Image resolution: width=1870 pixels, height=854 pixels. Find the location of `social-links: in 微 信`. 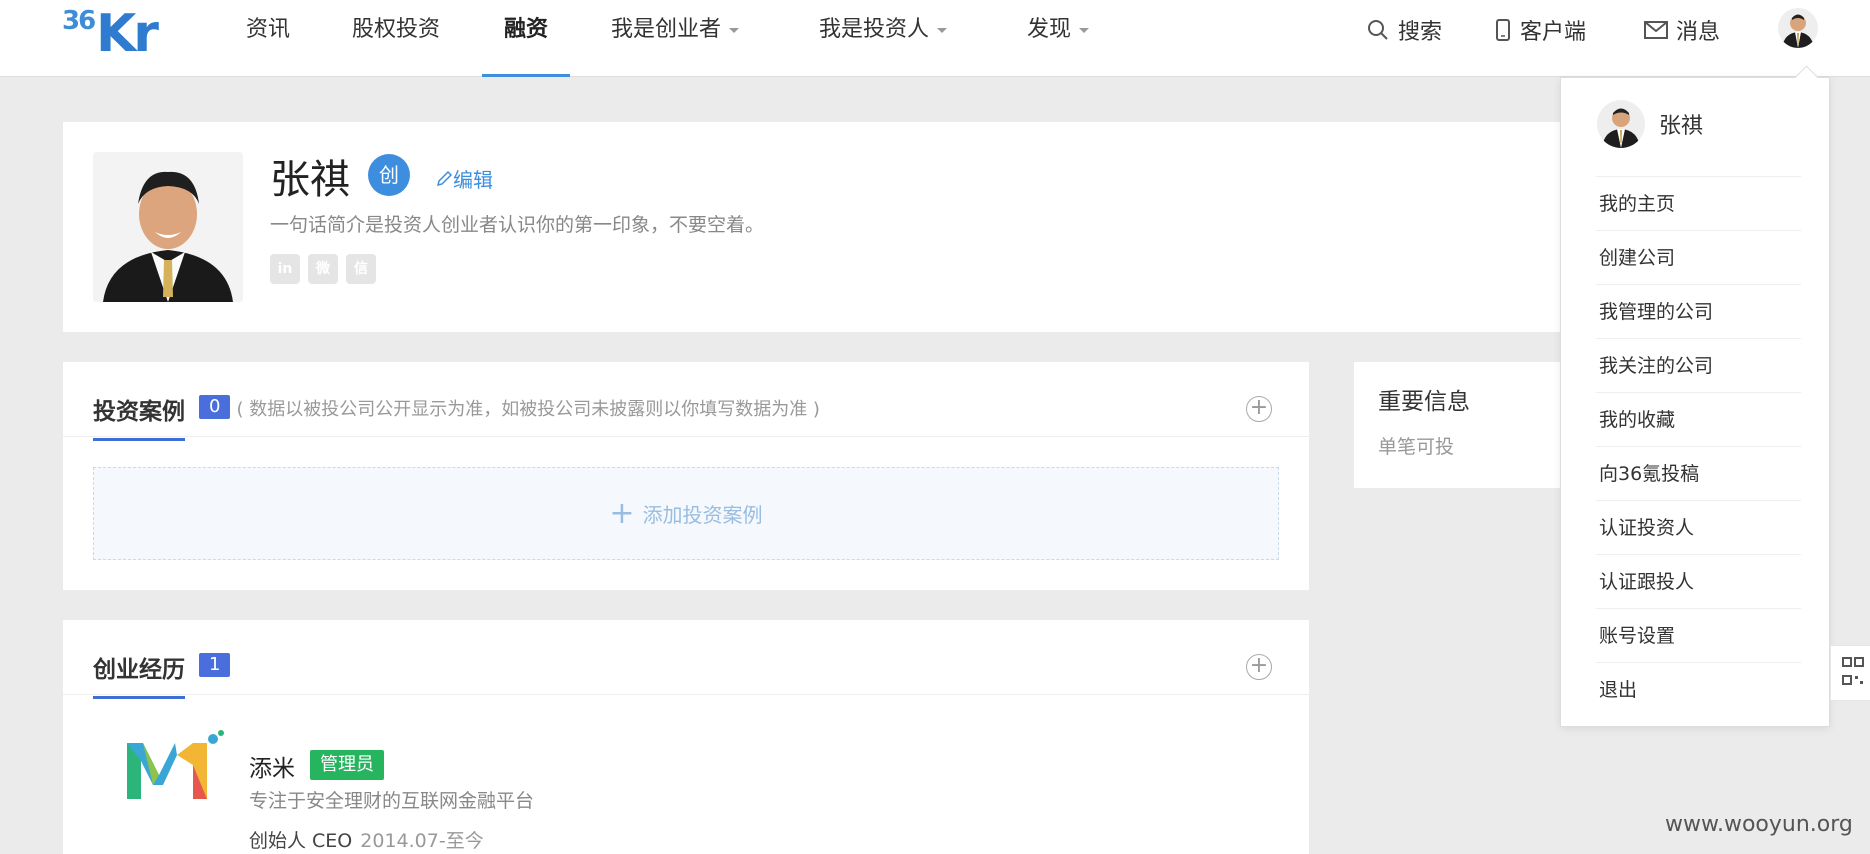

social-links: in 微 信 is located at coordinates (323, 269).